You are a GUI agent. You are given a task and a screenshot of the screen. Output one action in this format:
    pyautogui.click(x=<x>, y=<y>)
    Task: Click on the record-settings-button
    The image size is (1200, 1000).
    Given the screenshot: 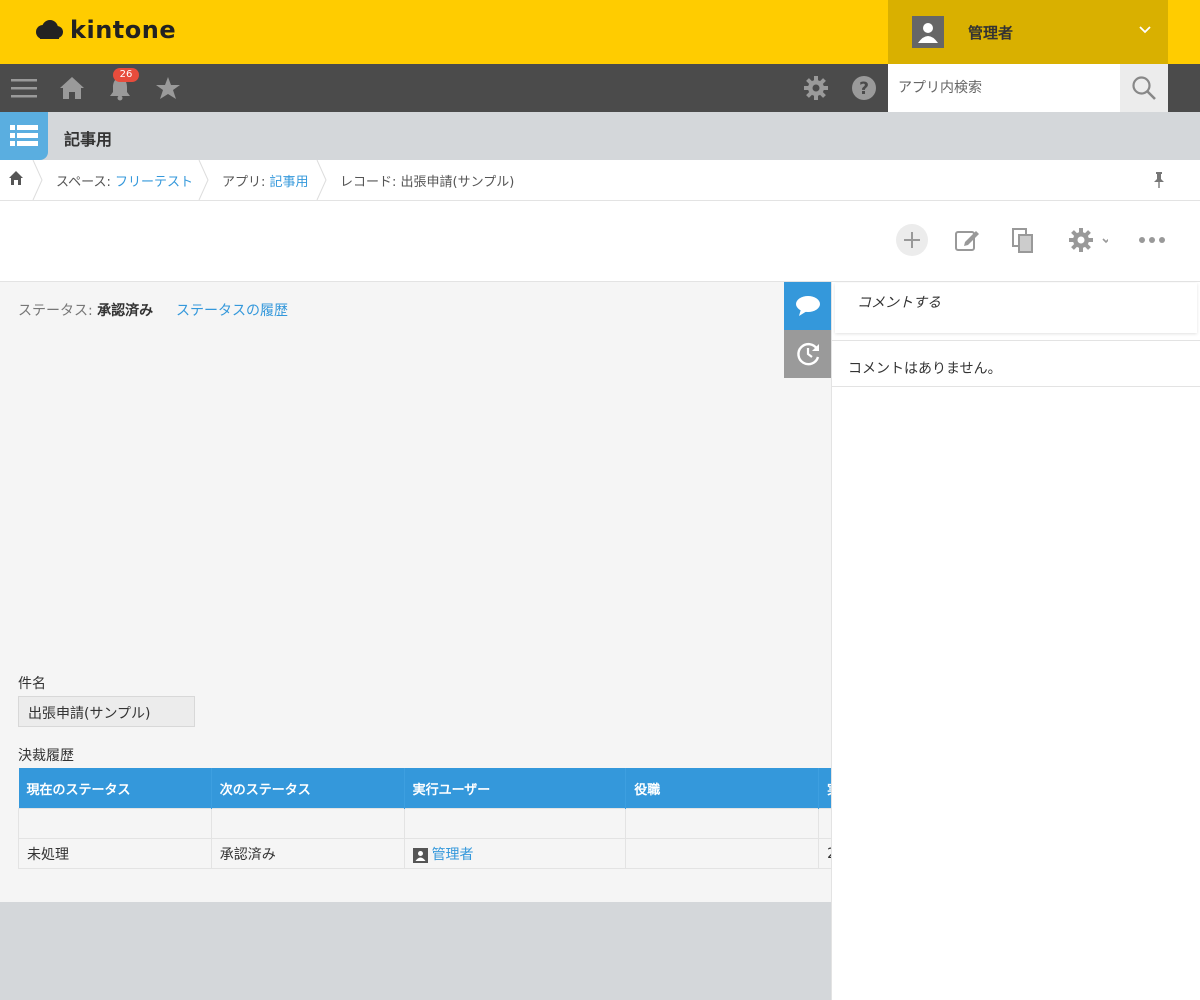 What is the action you would take?
    pyautogui.click(x=1088, y=240)
    